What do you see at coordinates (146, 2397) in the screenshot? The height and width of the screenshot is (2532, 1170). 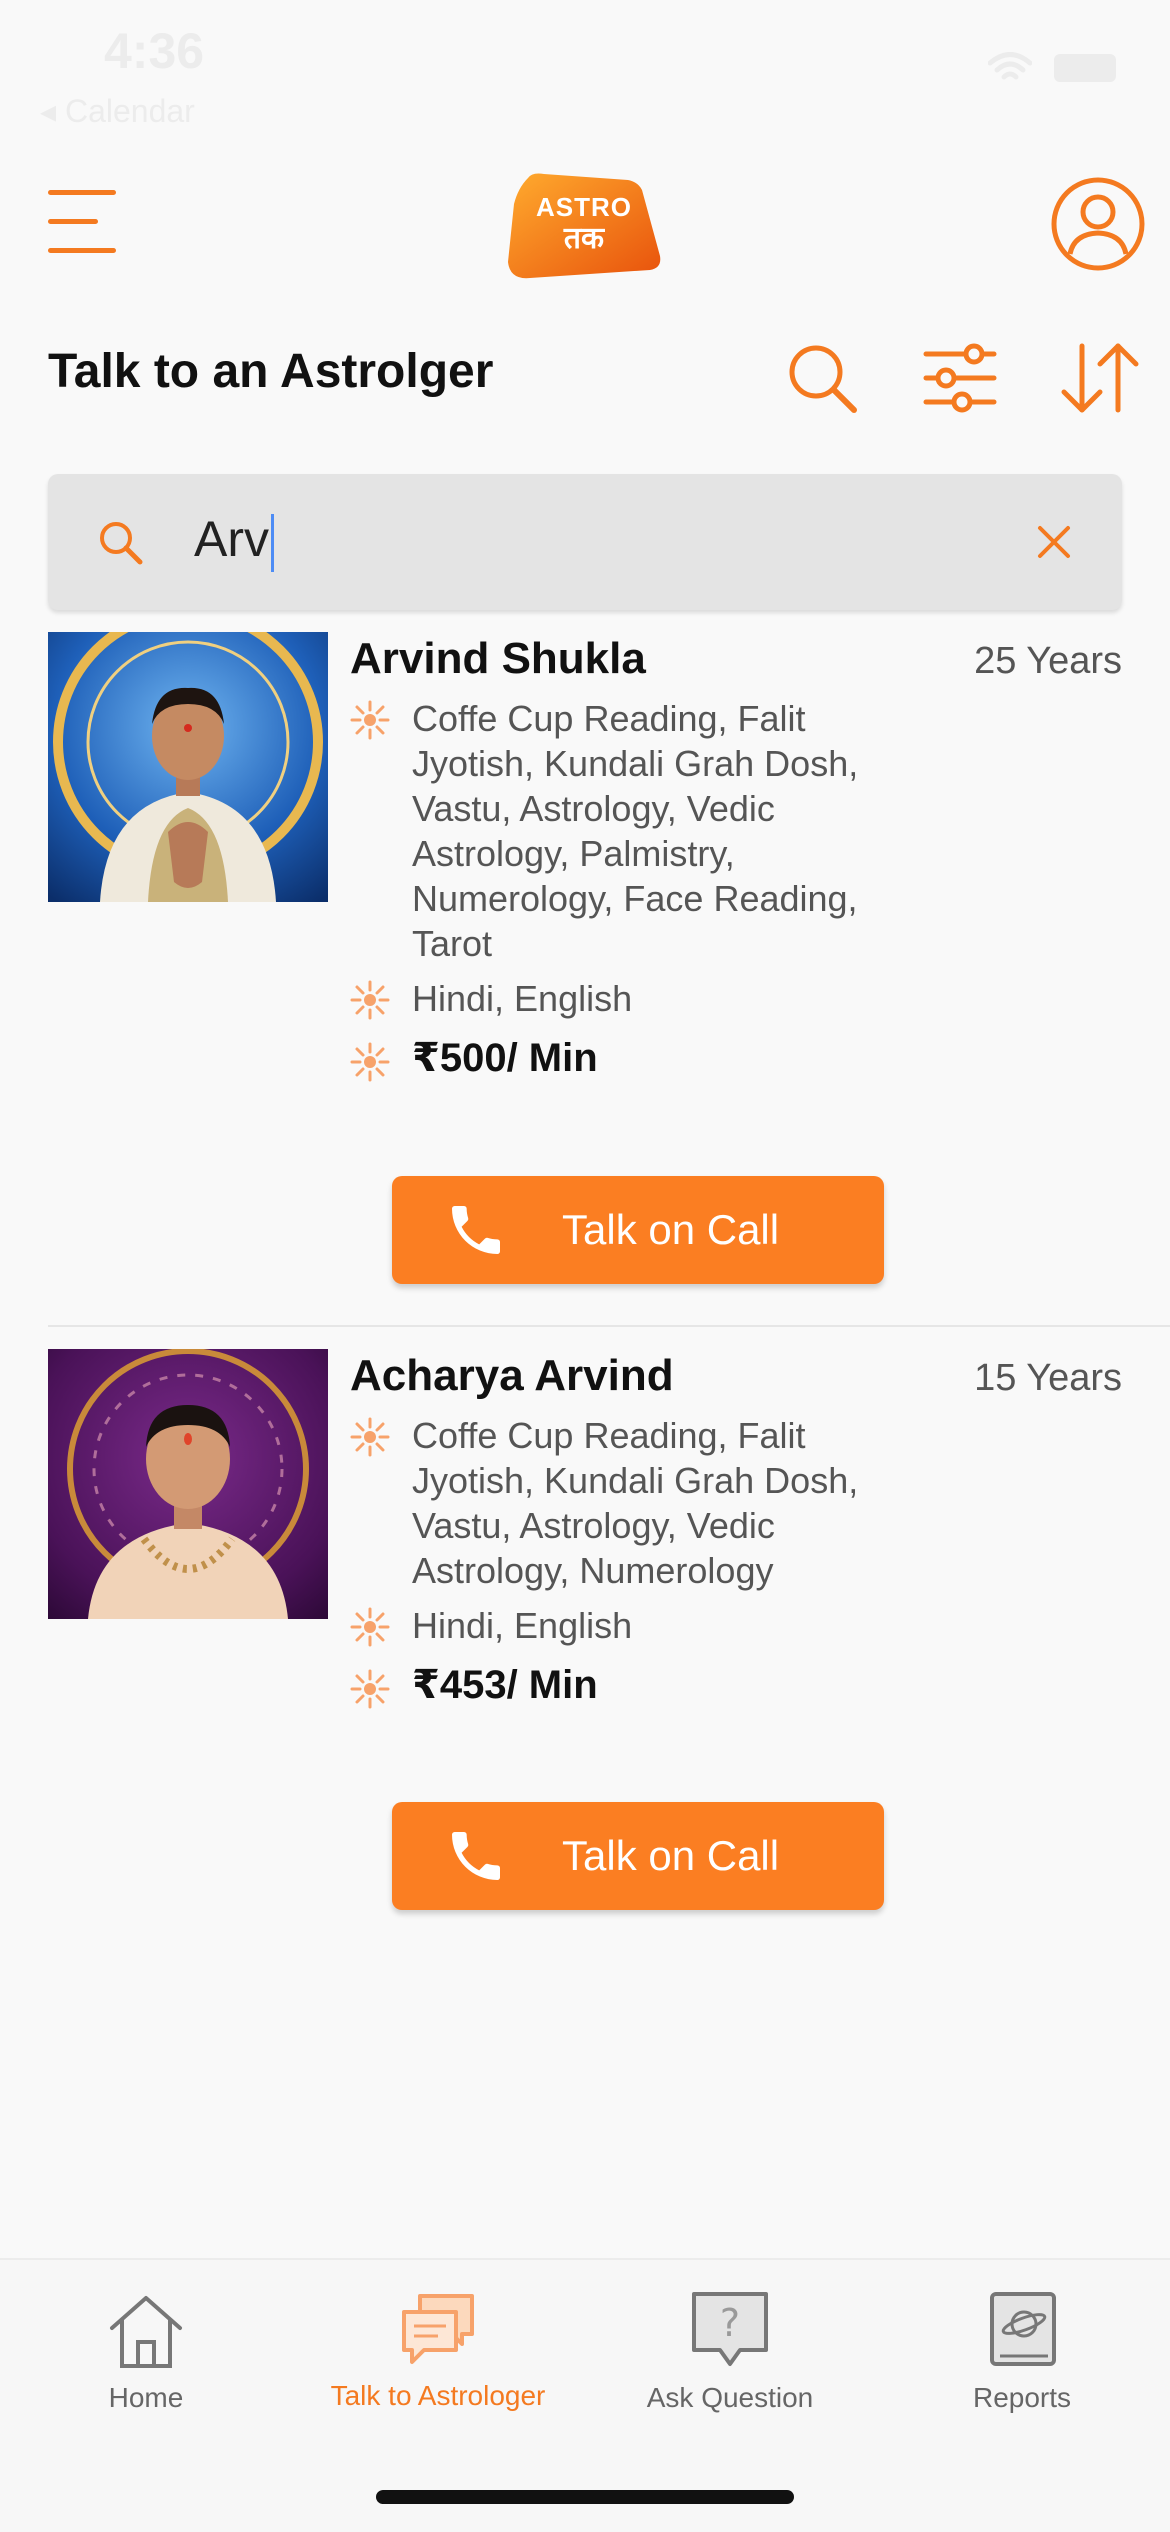 I see `tab-label: Home` at bounding box center [146, 2397].